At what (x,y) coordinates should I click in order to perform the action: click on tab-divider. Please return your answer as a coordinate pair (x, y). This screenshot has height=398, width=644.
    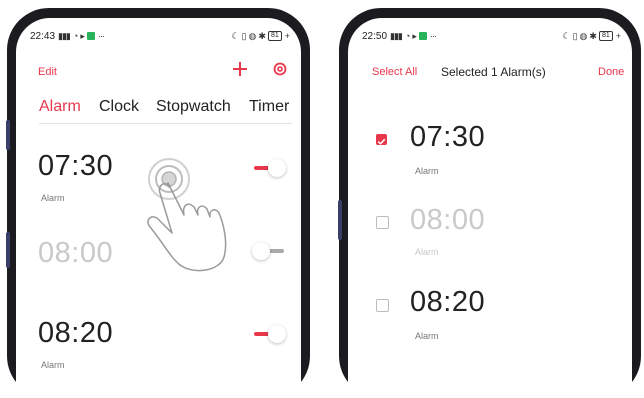
    Looking at the image, I should click on (165, 123).